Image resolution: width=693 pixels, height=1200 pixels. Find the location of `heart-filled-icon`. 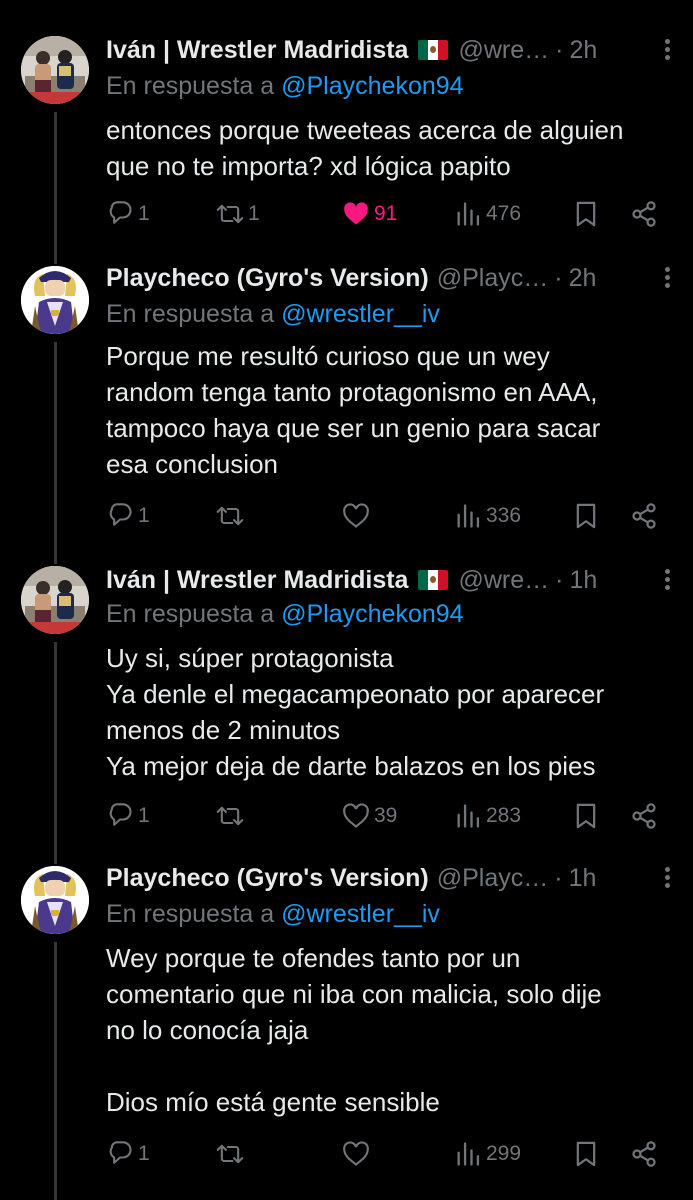

heart-filled-icon is located at coordinates (356, 213).